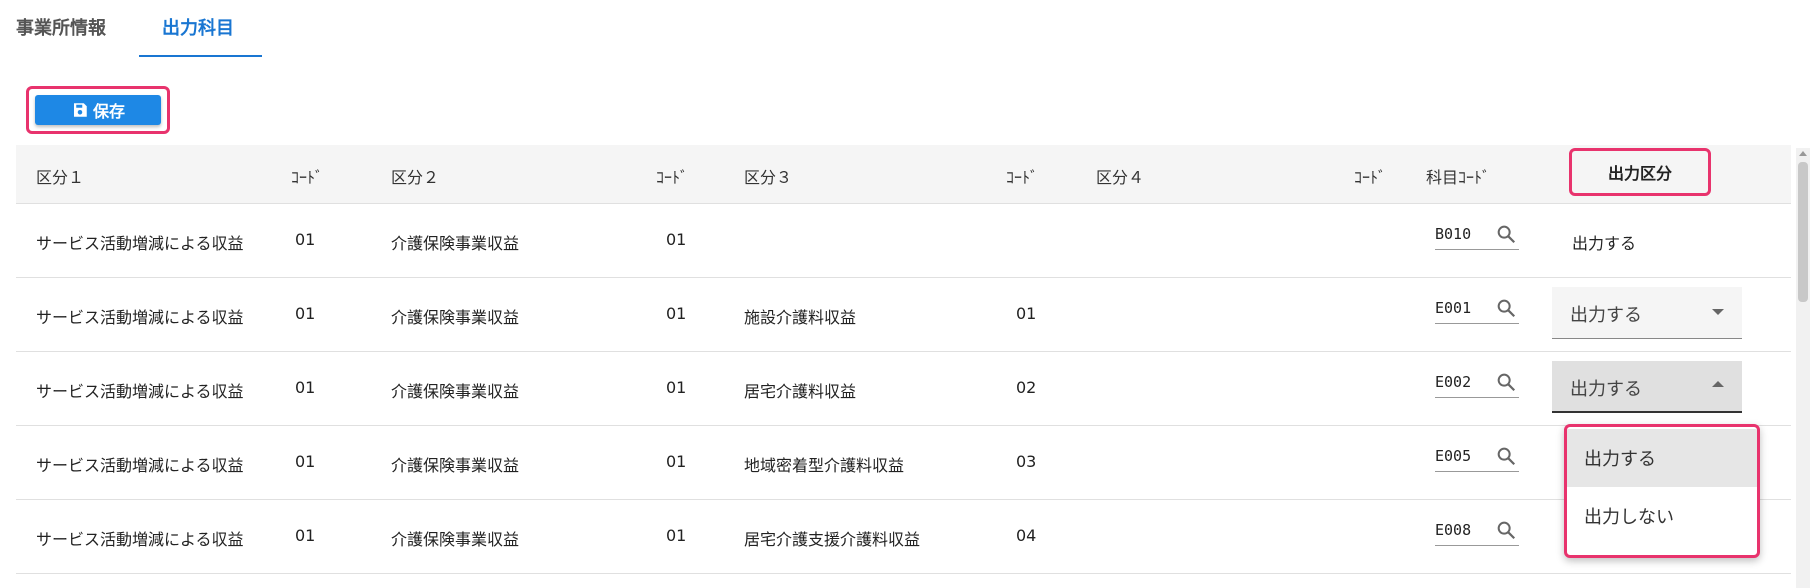  I want to click on dropdown-option-output: 出力する, so click(1662, 458).